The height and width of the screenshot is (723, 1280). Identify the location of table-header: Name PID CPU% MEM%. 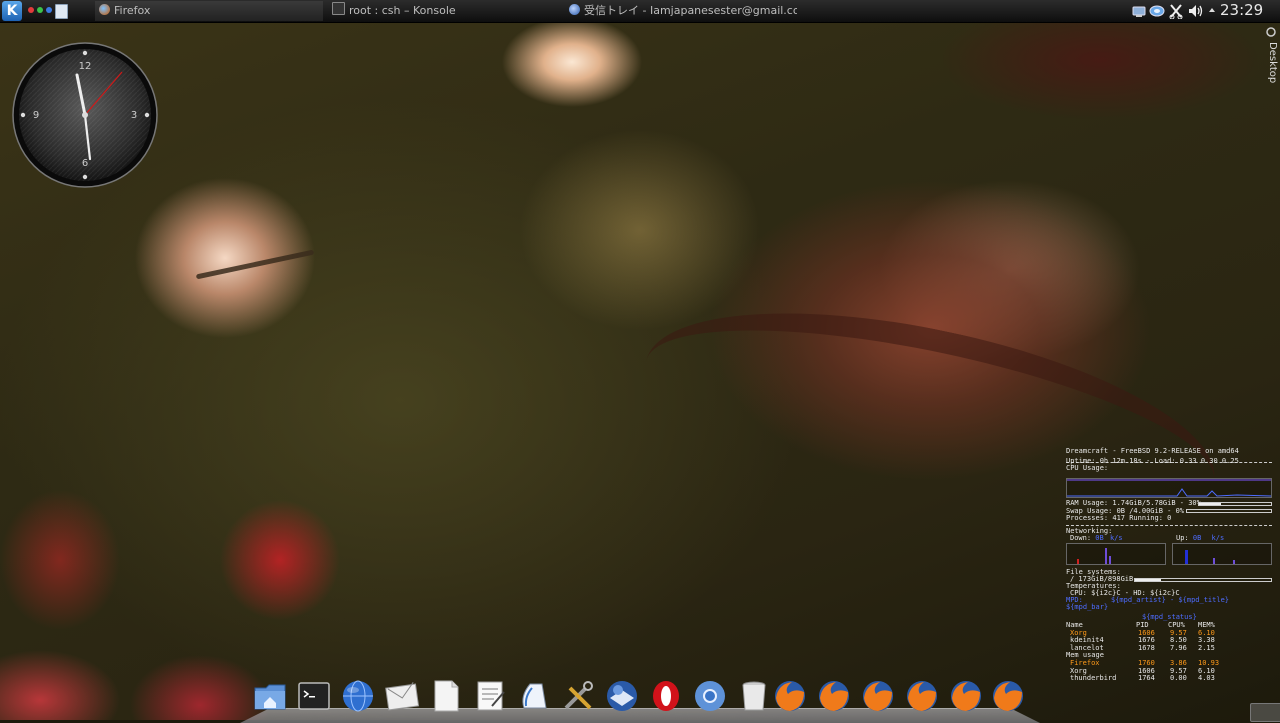
(1169, 625).